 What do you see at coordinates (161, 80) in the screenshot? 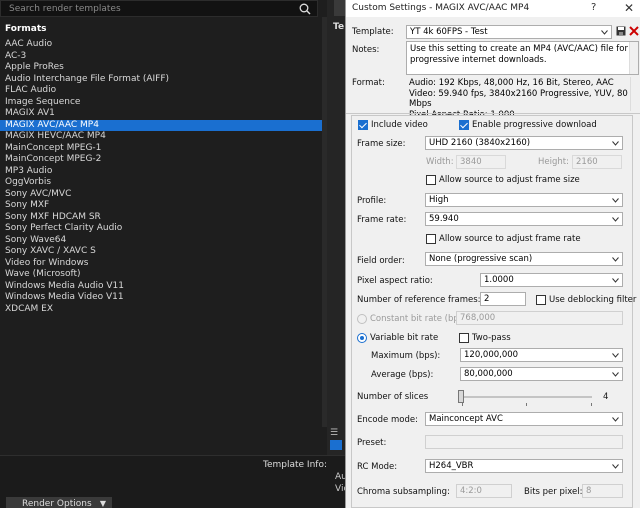
I see `format-list-item: Audio Interchange File Format (AIFF)` at bounding box center [161, 80].